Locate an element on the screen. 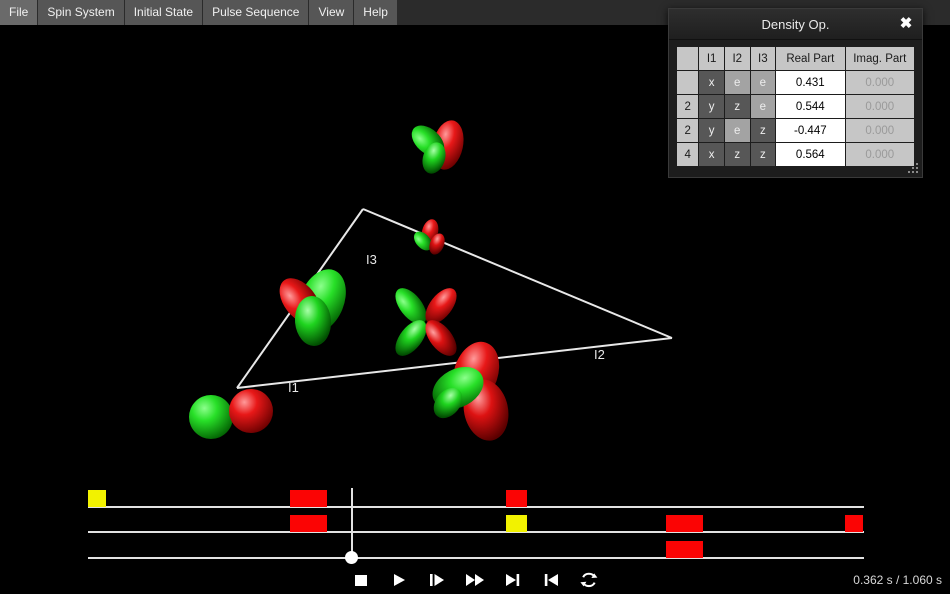 This screenshot has width=950, height=594. skip-to-start-icon is located at coordinates (551, 580).